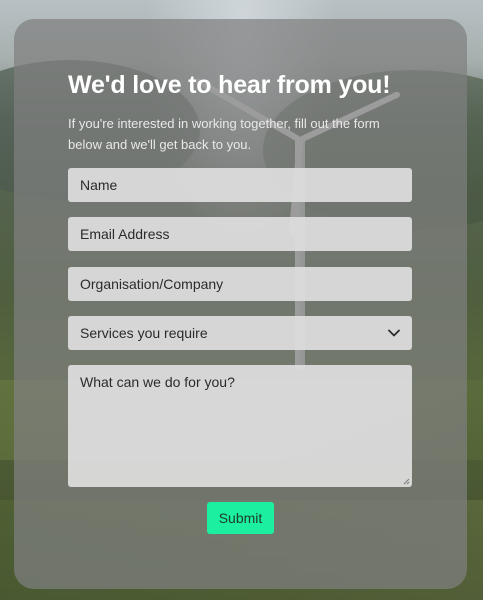  What do you see at coordinates (240, 333) in the screenshot?
I see `services-select: Services you require` at bounding box center [240, 333].